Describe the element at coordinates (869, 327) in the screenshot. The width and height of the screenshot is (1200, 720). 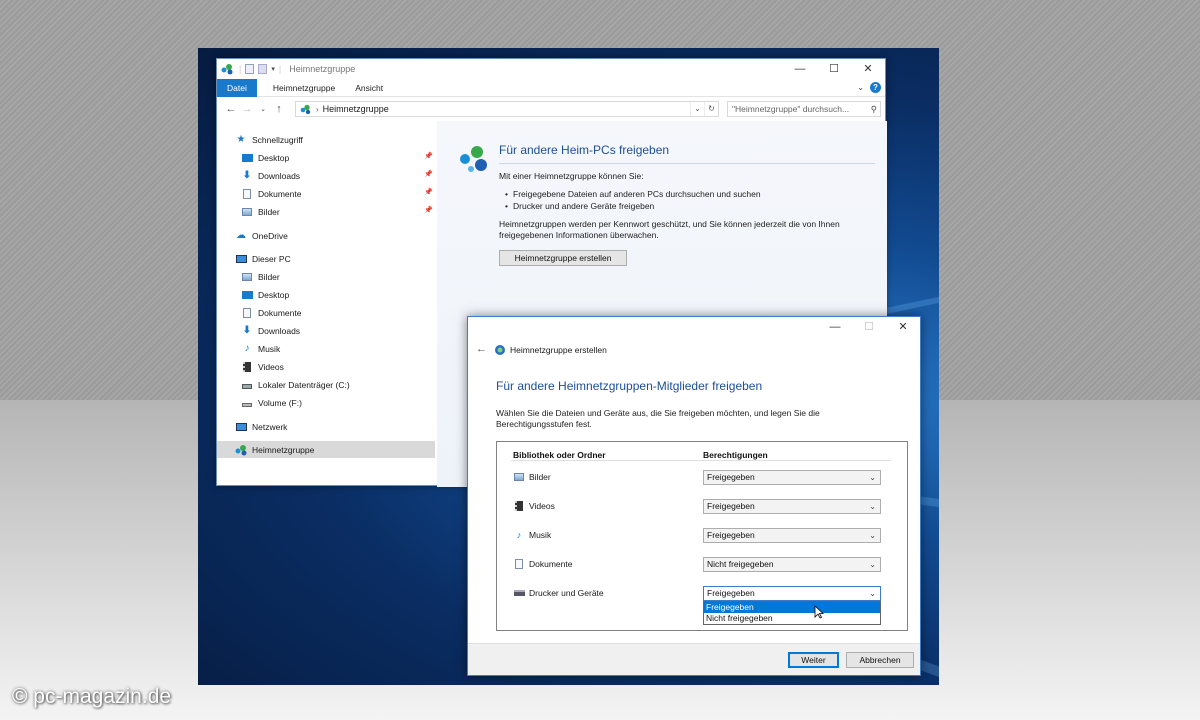
I see `dialog-window-controls: — ☐ ✕` at that location.